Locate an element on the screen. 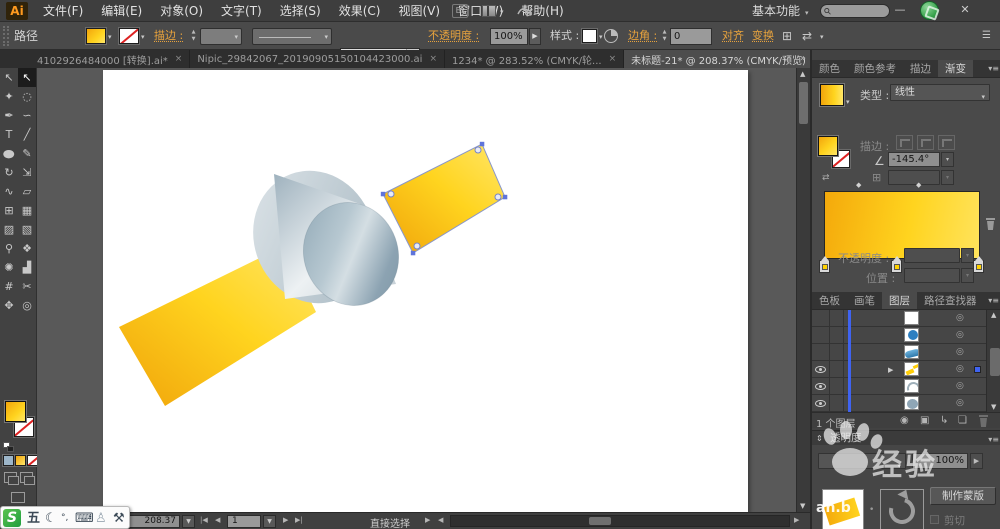  gradient-stop-left is located at coordinates (824, 264).